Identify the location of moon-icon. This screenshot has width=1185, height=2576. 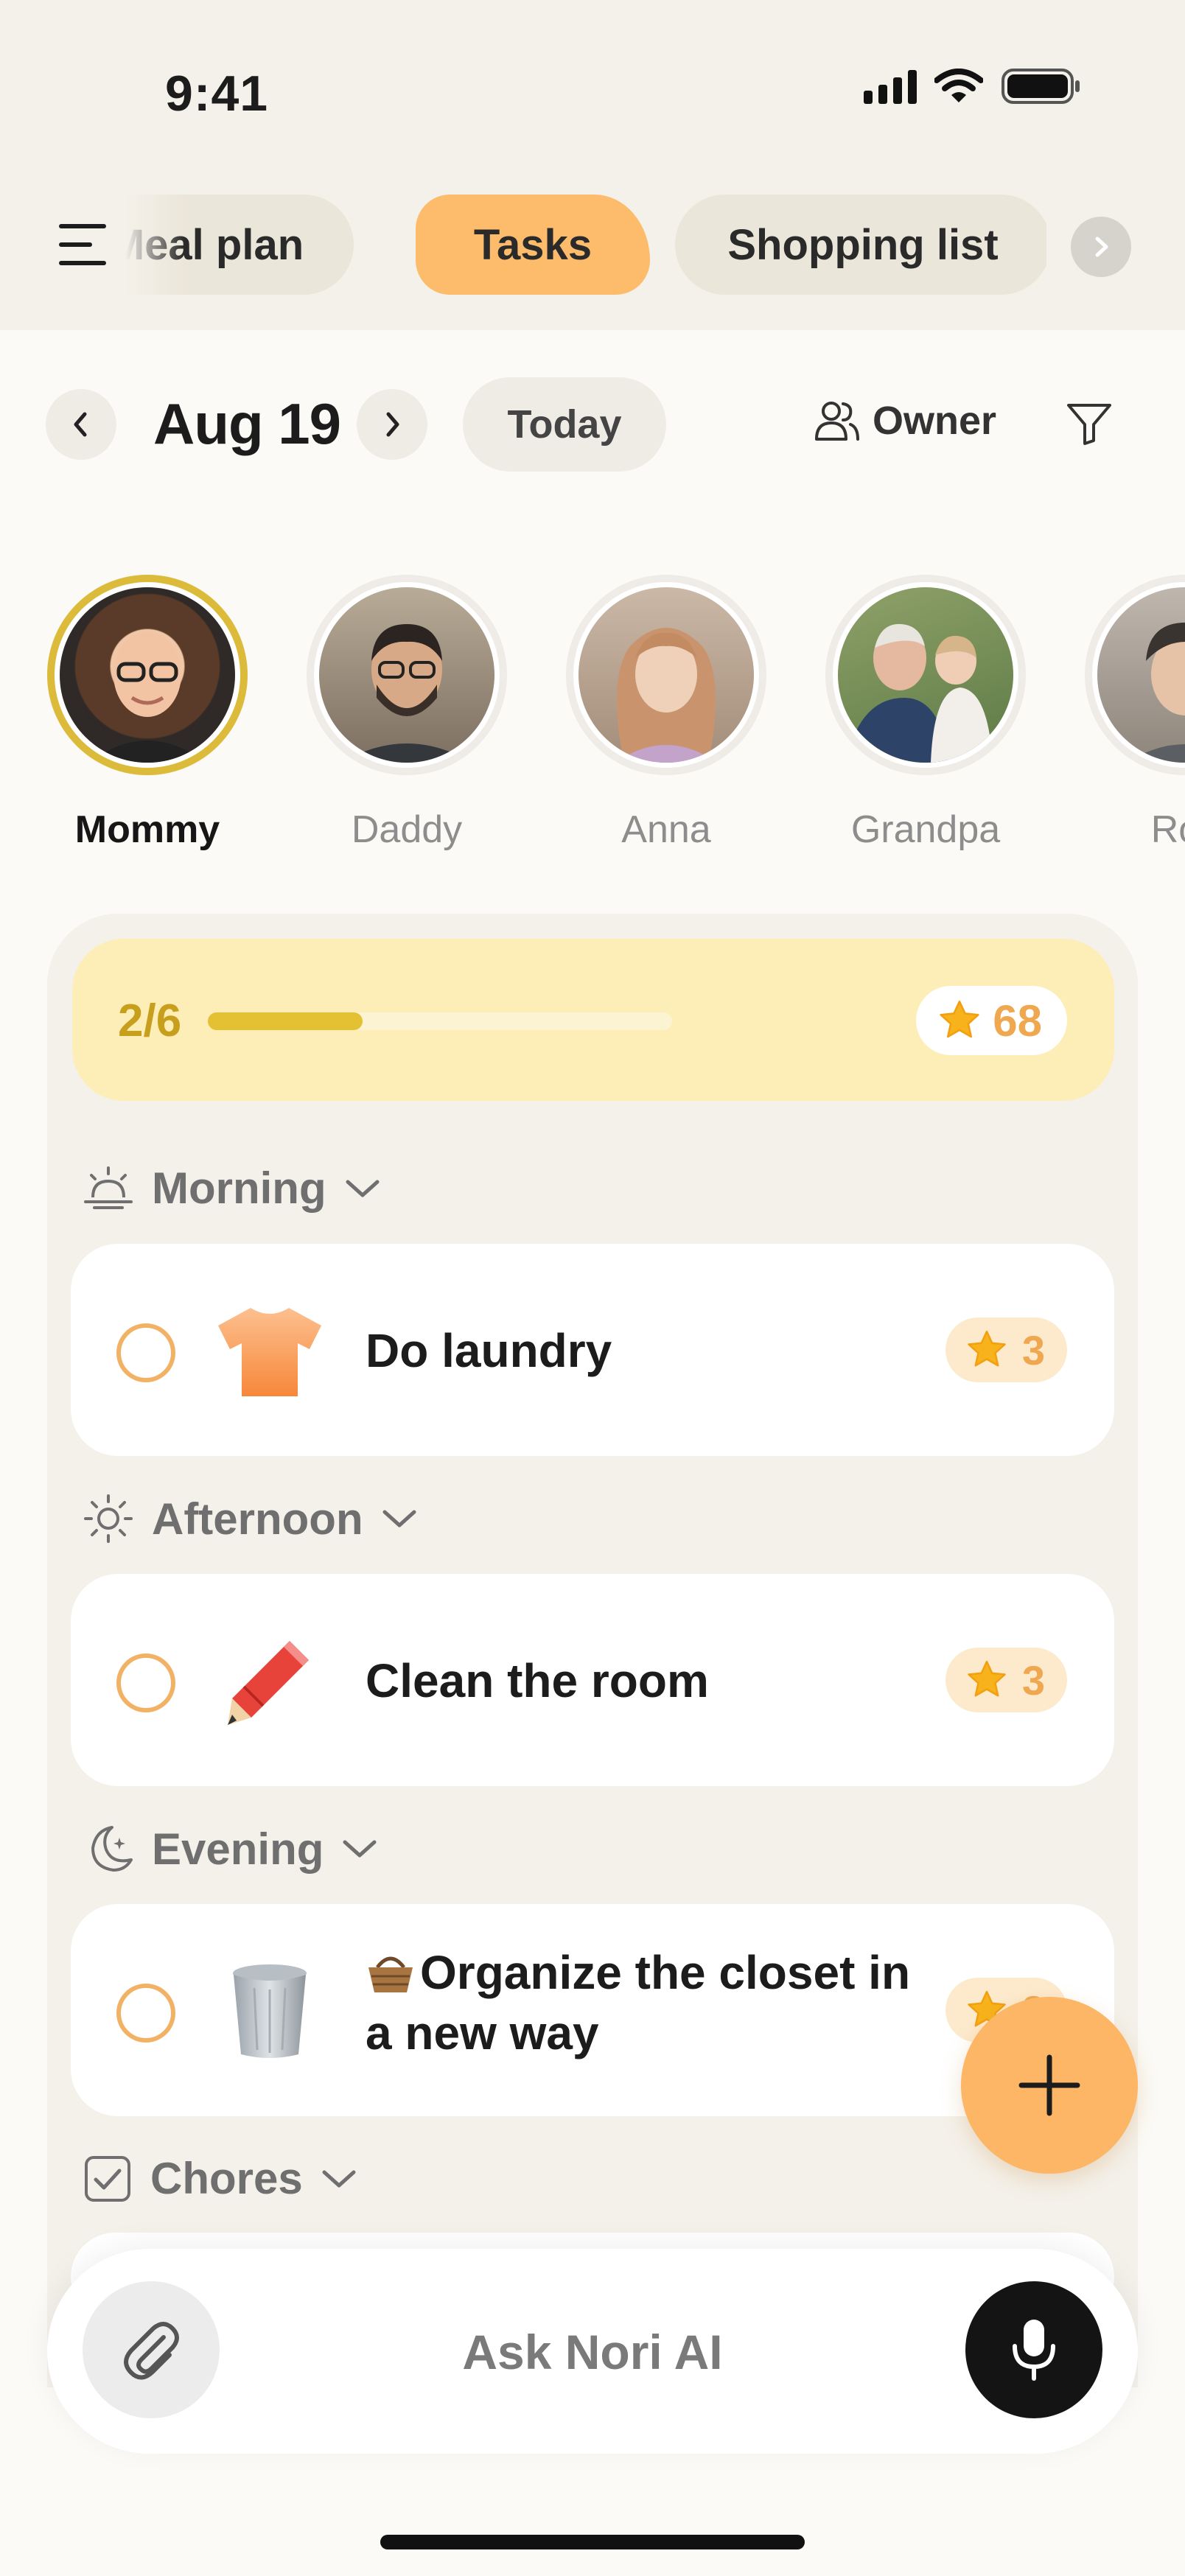
(112, 1849).